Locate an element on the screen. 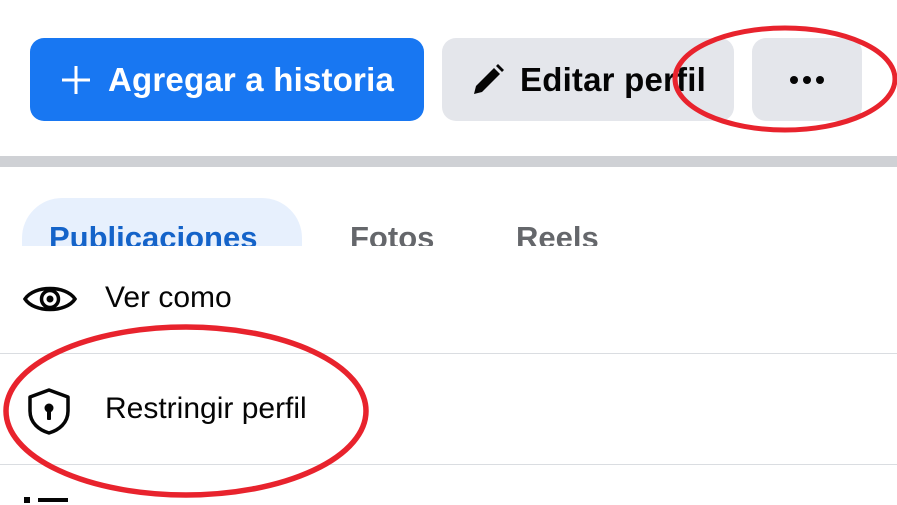  menu-item-partial is located at coordinates (448, 485).